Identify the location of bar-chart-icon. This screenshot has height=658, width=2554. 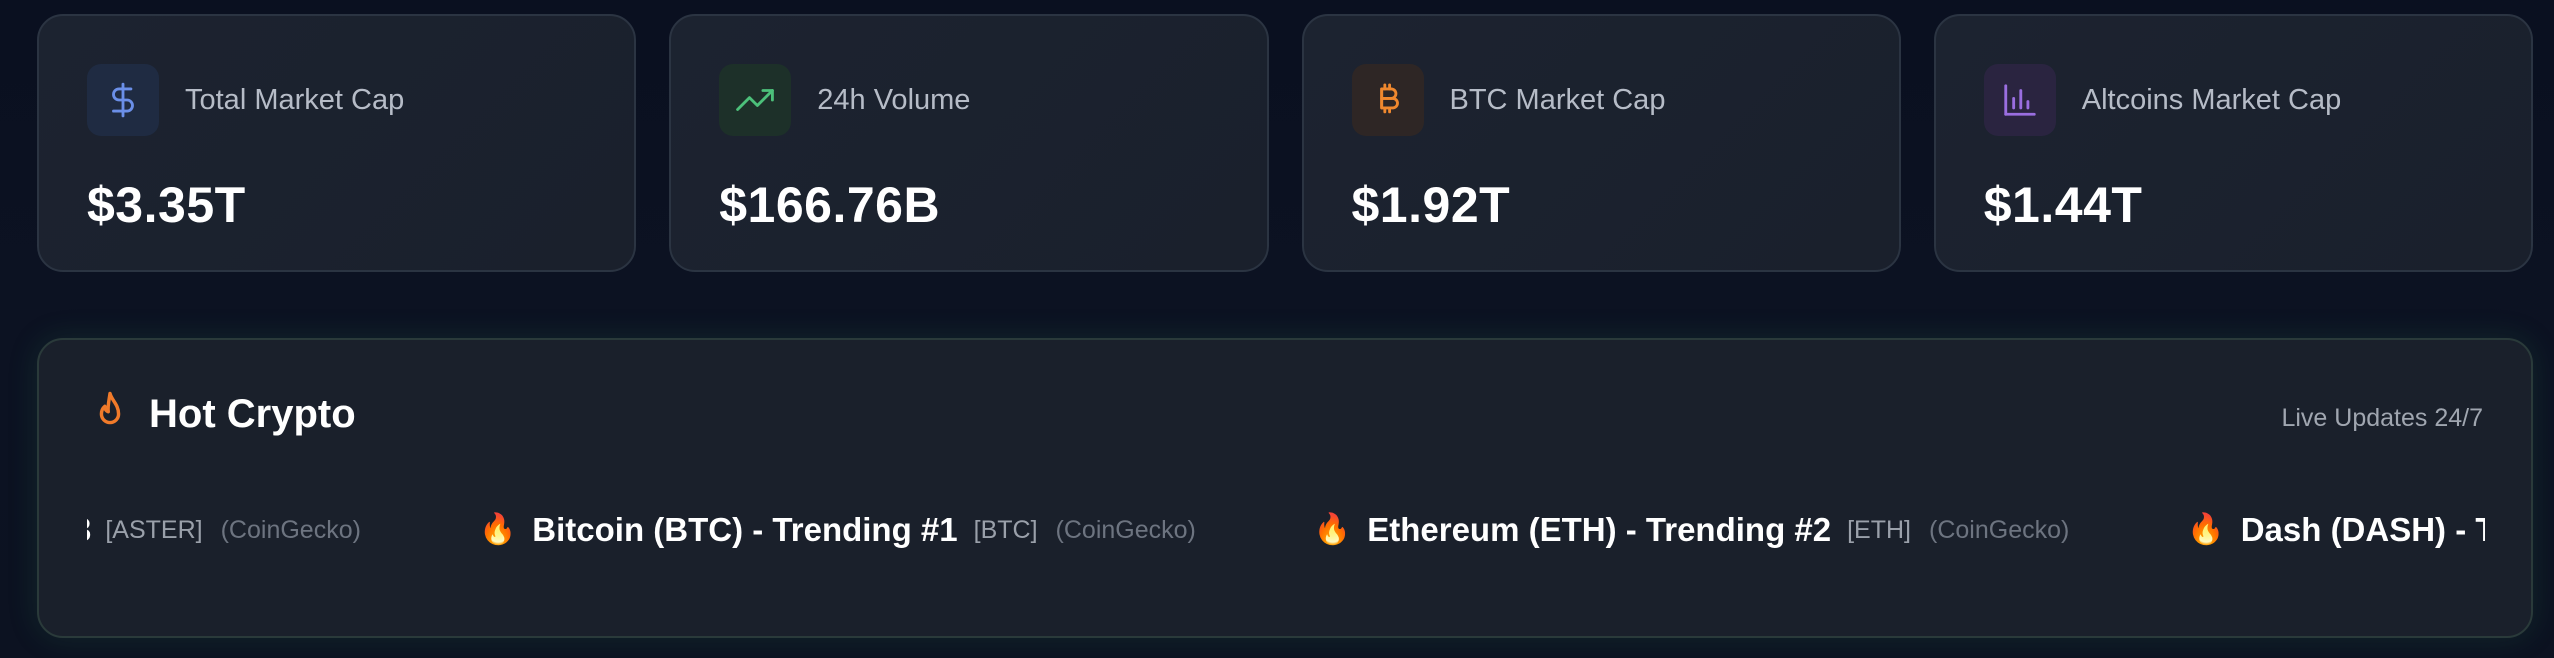
(2019, 100).